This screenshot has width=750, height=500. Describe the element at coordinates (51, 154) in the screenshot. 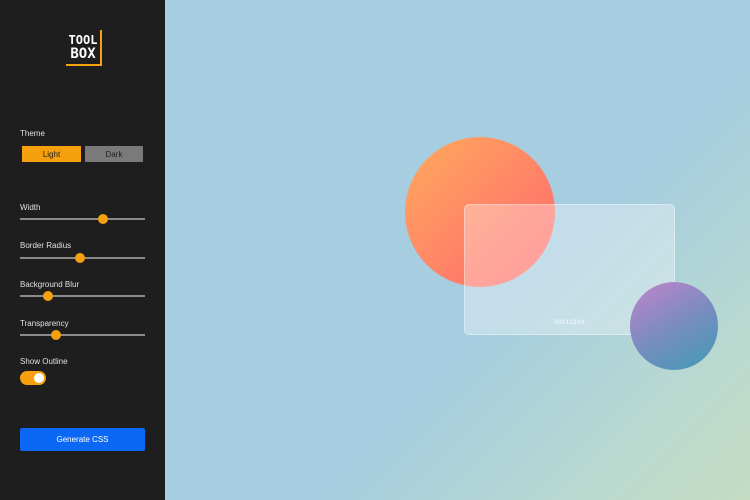

I see `theme-light-button: Light` at that location.